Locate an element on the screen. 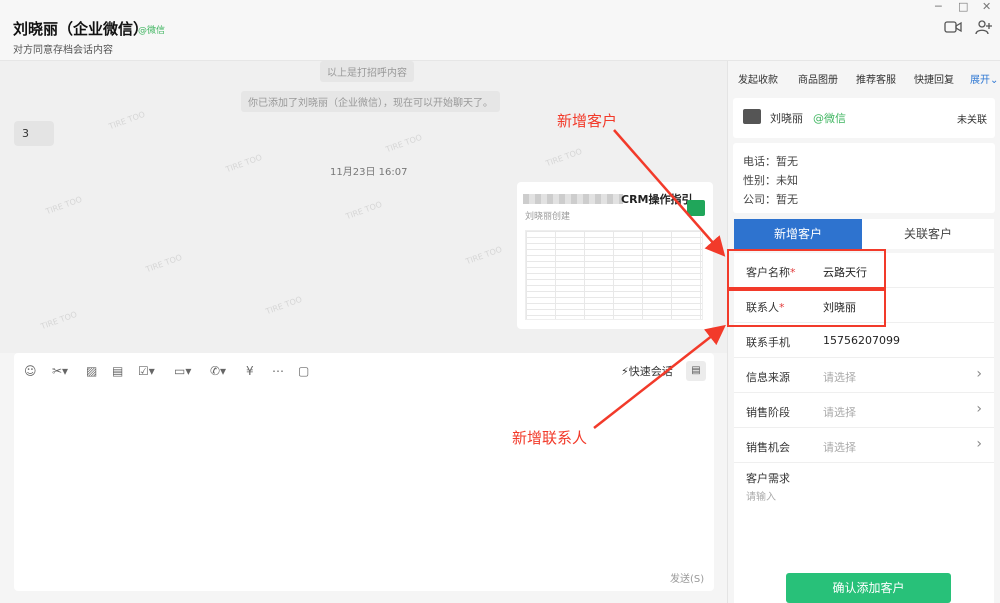 The image size is (1000, 603). phone-icon: ✆▾ is located at coordinates (218, 371).